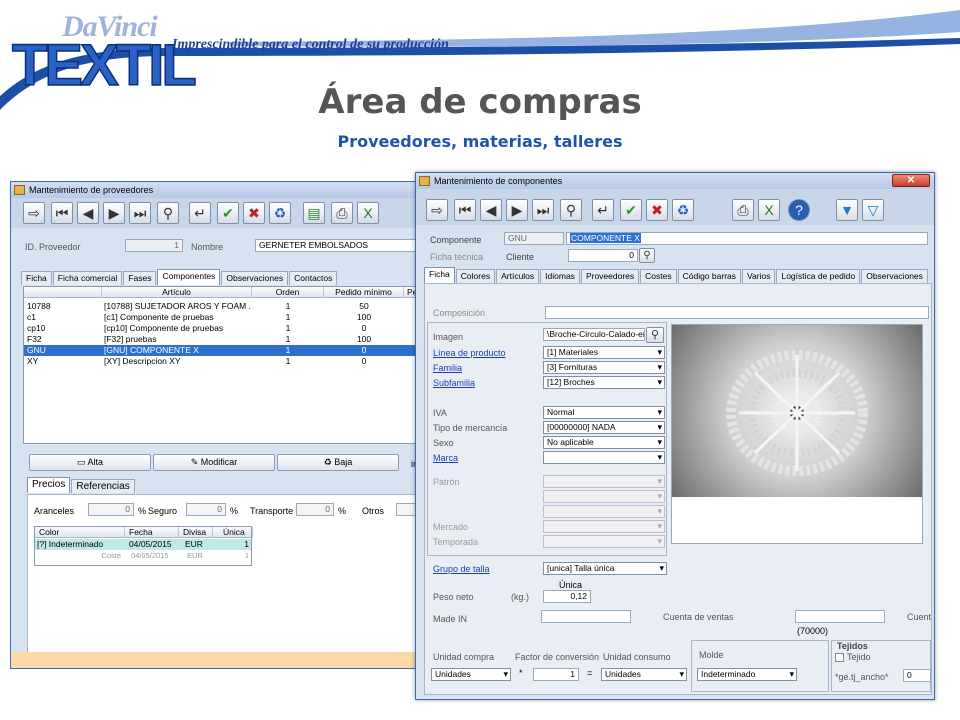  Describe the element at coordinates (594, 334) in the screenshot. I see `image-field: \Broche-Circulo-Calado-en-I` at that location.